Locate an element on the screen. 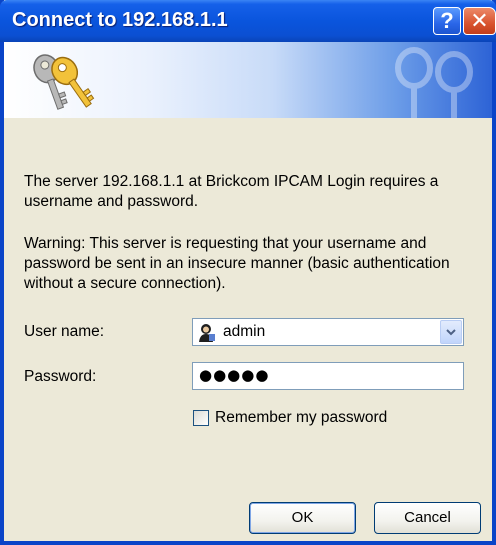 Image resolution: width=496 pixels, height=545 pixels. user-icon is located at coordinates (207, 333).